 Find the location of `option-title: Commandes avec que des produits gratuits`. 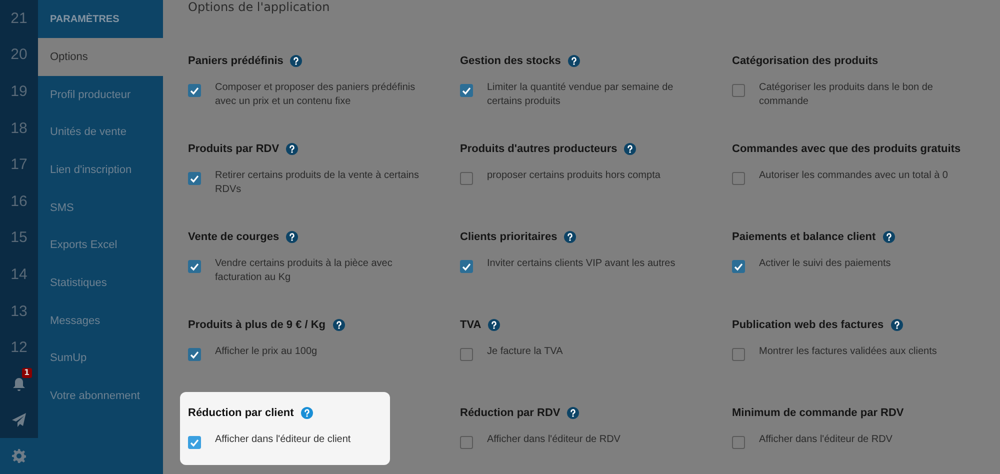

option-title: Commandes avec que des produits gratuits is located at coordinates (846, 149).